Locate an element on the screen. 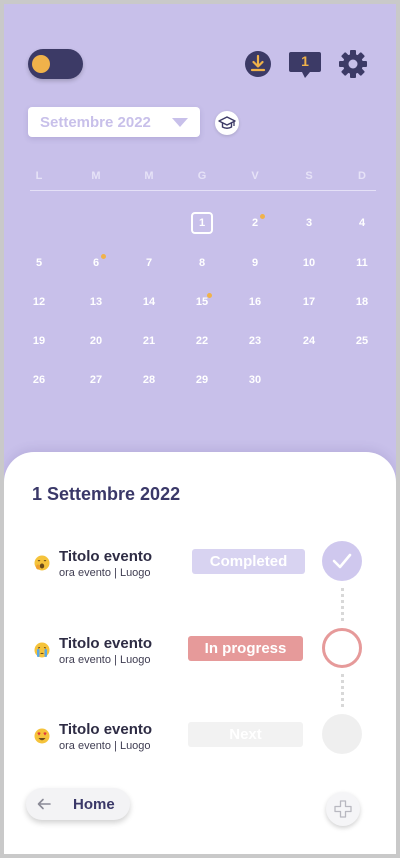  calendar-day: 11 is located at coordinates (362, 263).